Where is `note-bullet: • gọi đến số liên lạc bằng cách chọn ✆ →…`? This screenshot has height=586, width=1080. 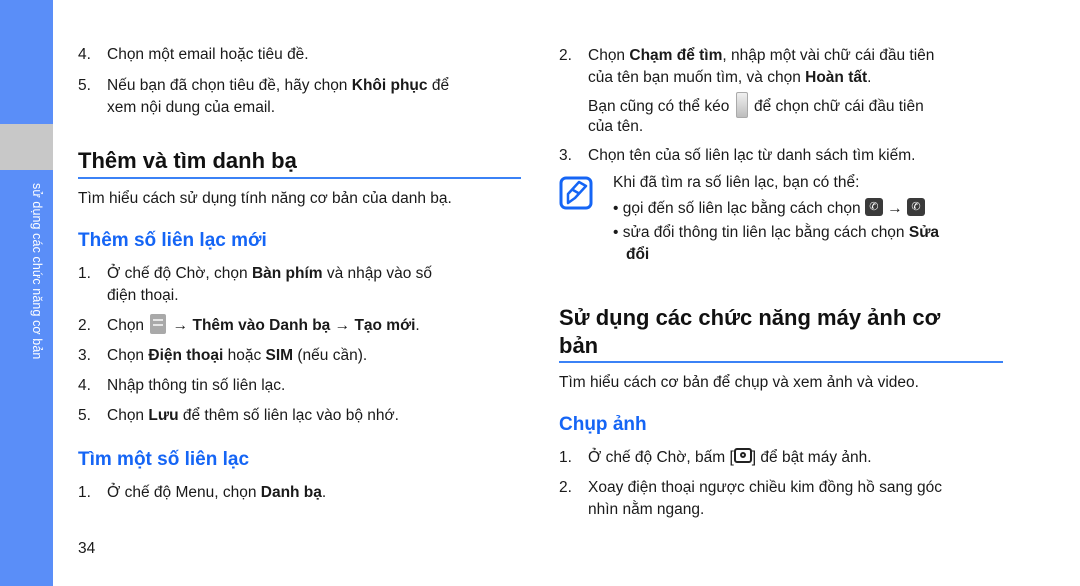 note-bullet: • gọi đến số liên lạc bằng cách chọn ✆ →… is located at coordinates (769, 208).